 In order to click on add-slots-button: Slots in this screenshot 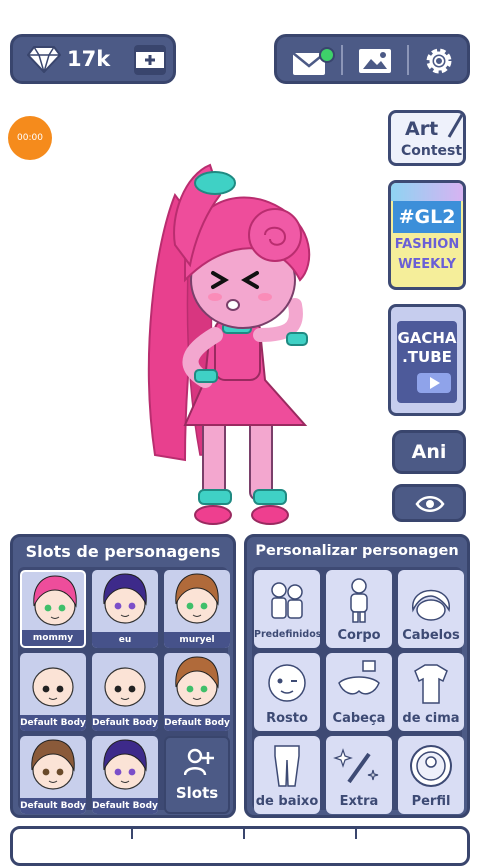, I will do `click(197, 775)`.